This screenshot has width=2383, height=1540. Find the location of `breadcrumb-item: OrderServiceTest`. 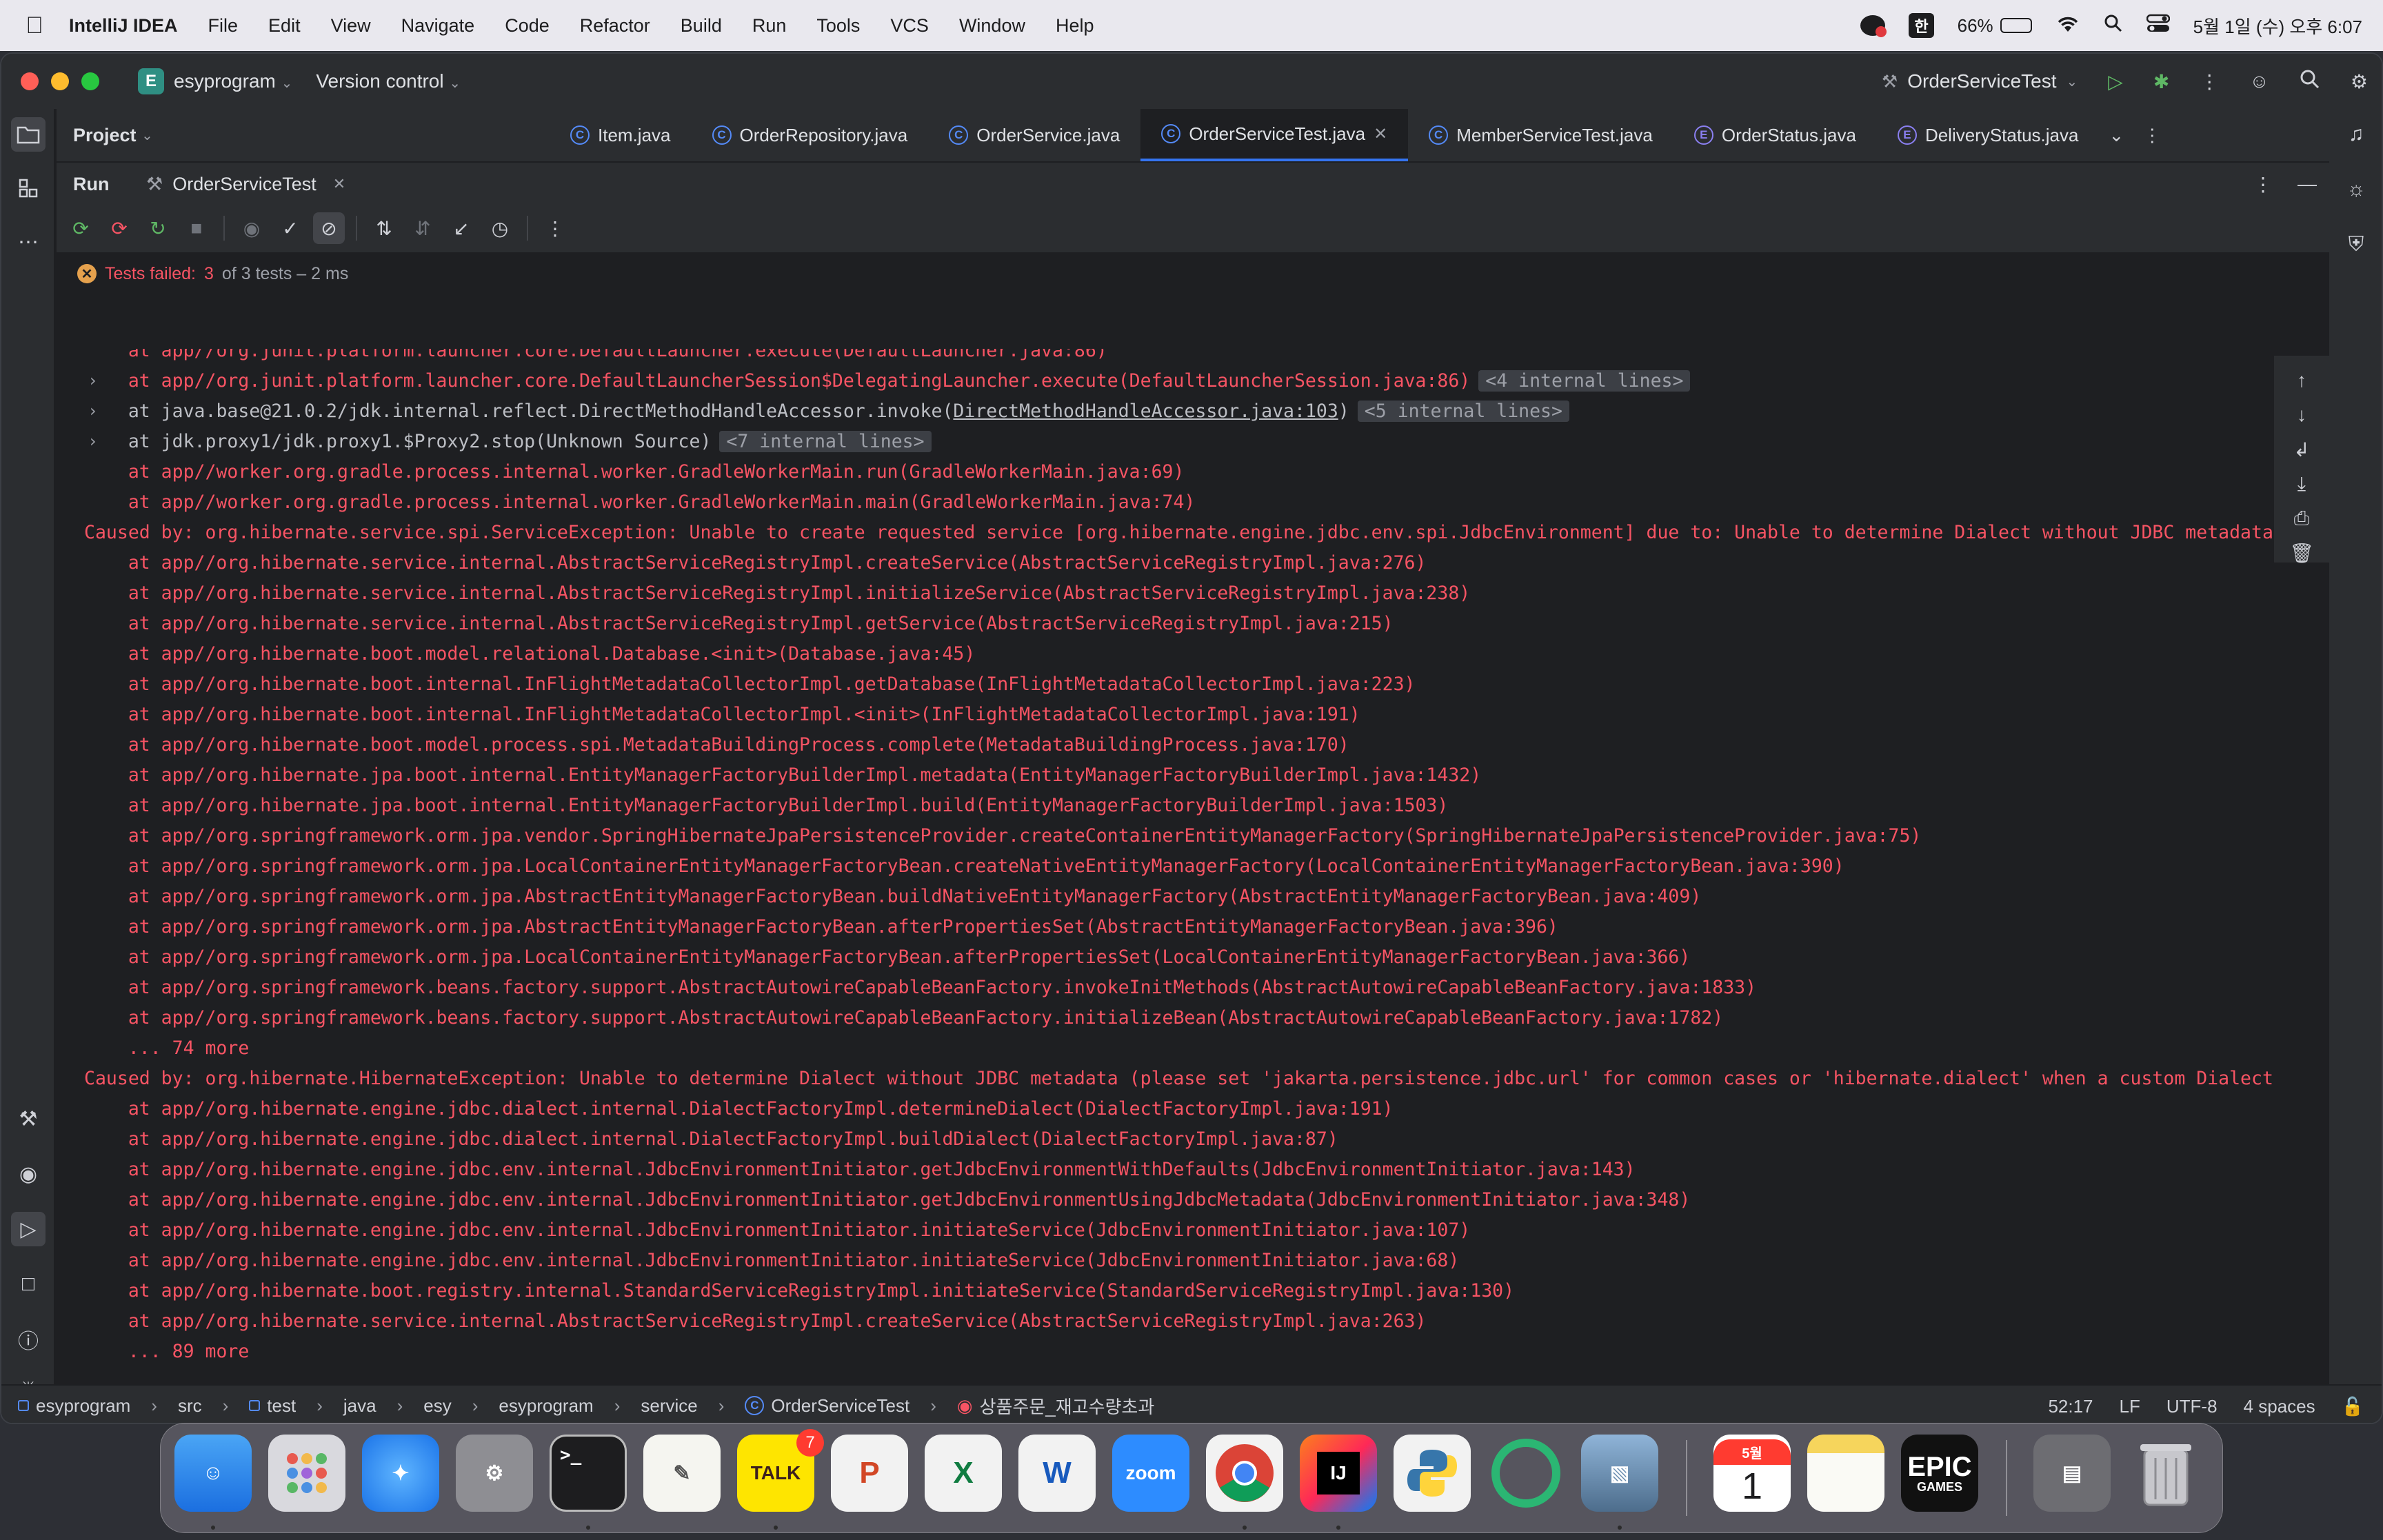

breadcrumb-item: OrderServiceTest is located at coordinates (840, 1406).